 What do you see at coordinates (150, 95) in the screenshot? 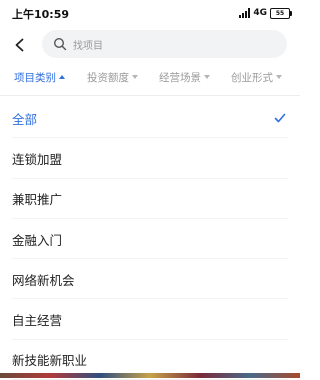
I see `divider` at bounding box center [150, 95].